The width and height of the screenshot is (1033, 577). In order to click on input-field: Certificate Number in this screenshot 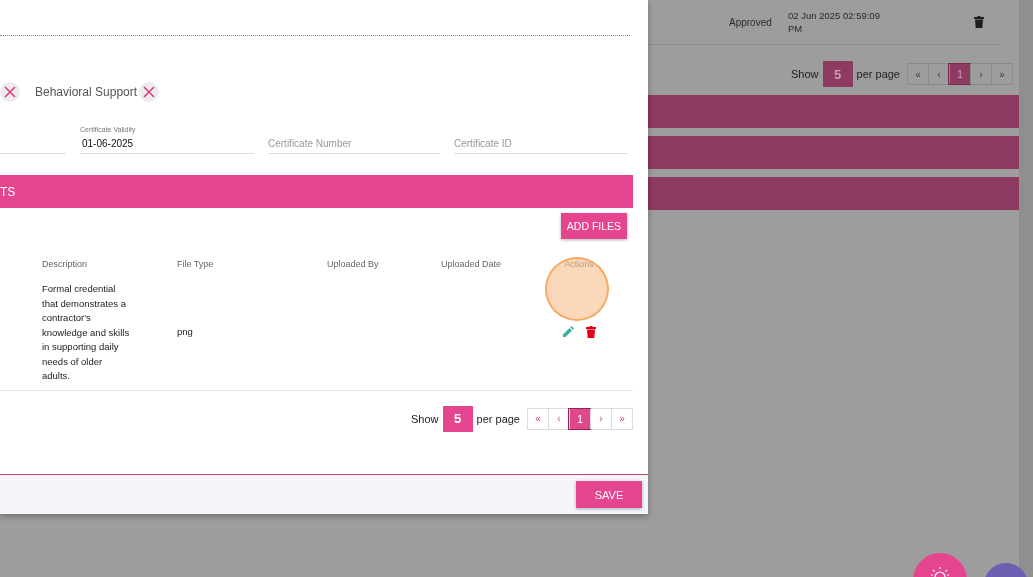, I will do `click(354, 142)`.